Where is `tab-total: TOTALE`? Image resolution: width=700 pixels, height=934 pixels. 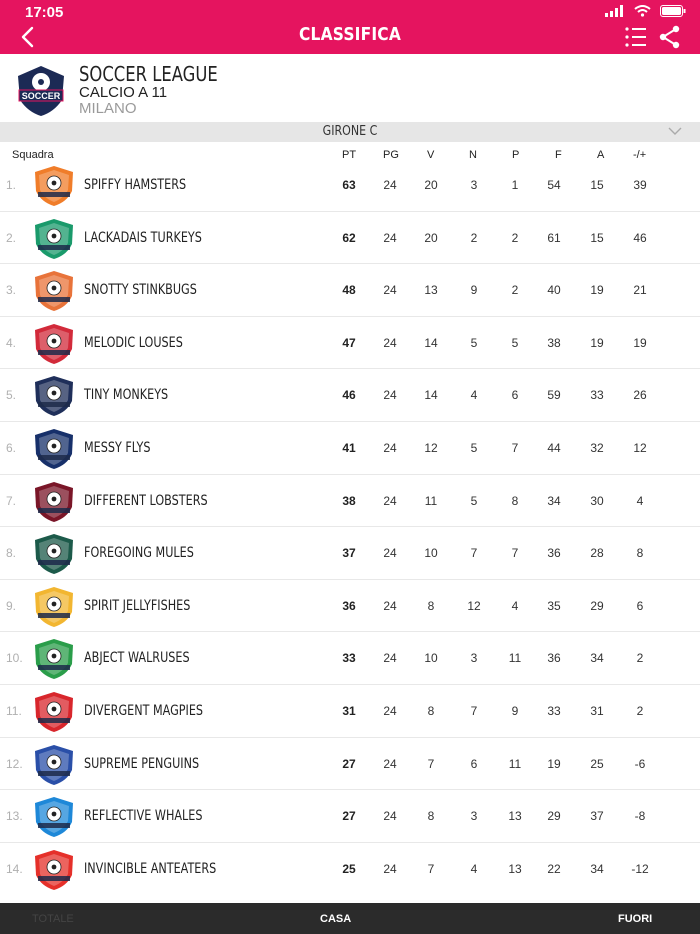 tab-total: TOTALE is located at coordinates (53, 919).